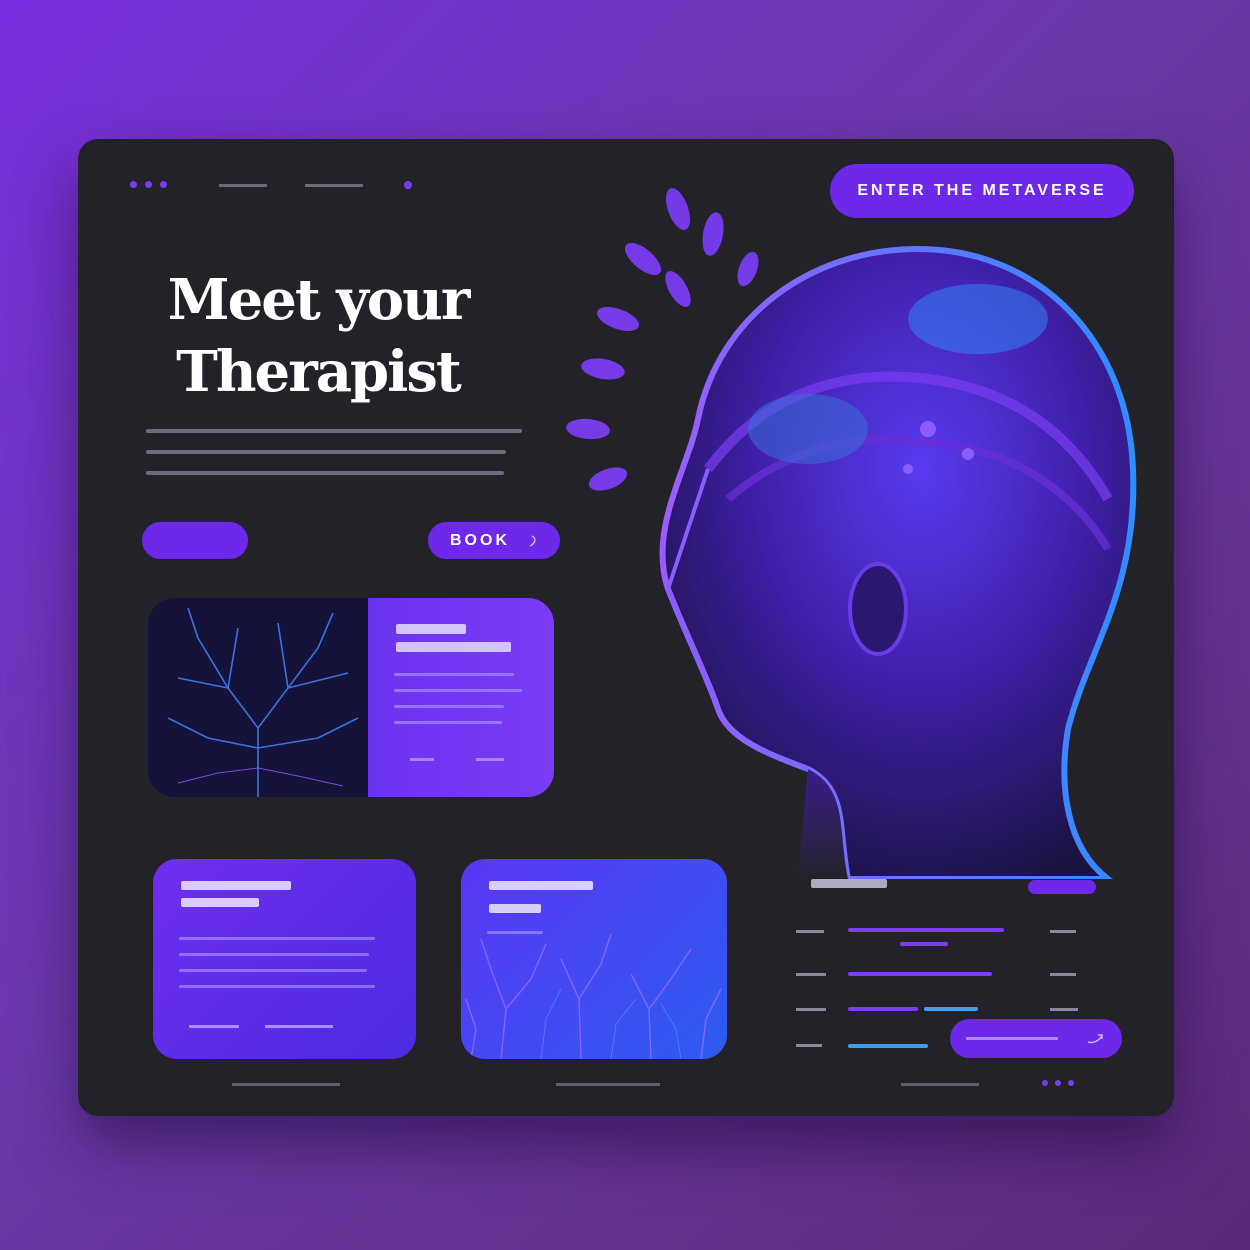  I want to click on book-button: BOOK, so click(494, 540).